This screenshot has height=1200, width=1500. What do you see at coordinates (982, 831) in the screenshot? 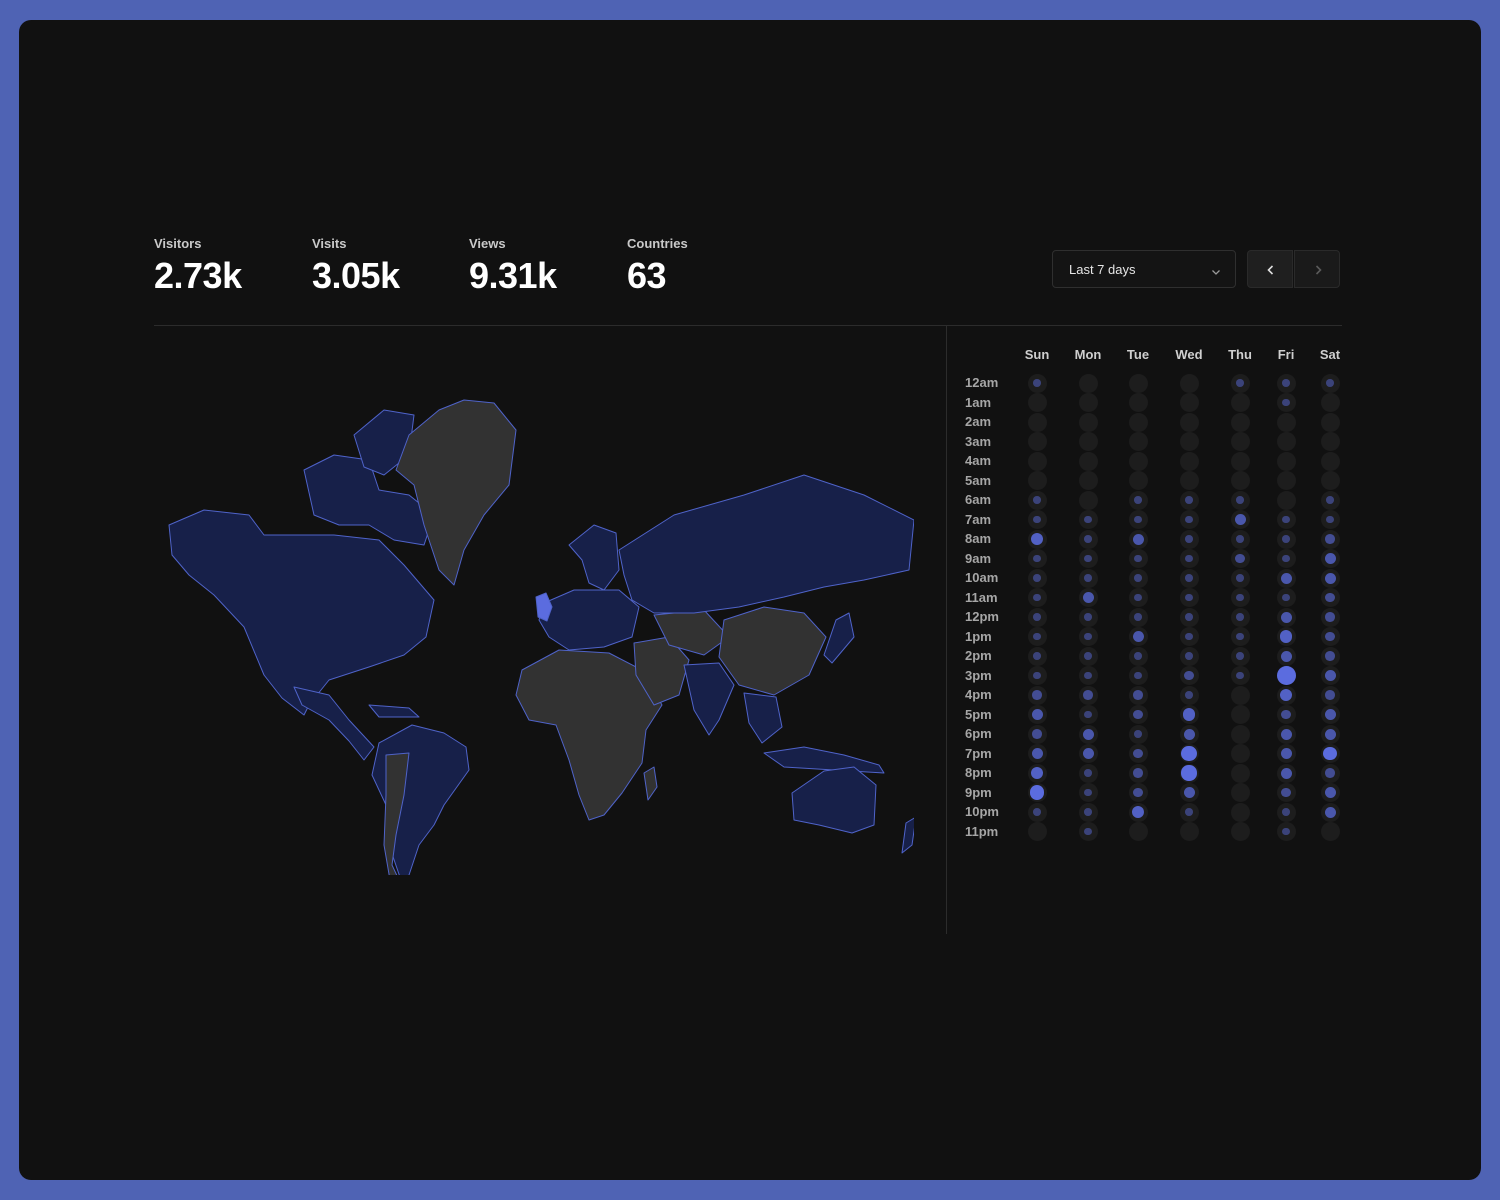
I see `heatmap-hour-label: 11pm` at bounding box center [982, 831].